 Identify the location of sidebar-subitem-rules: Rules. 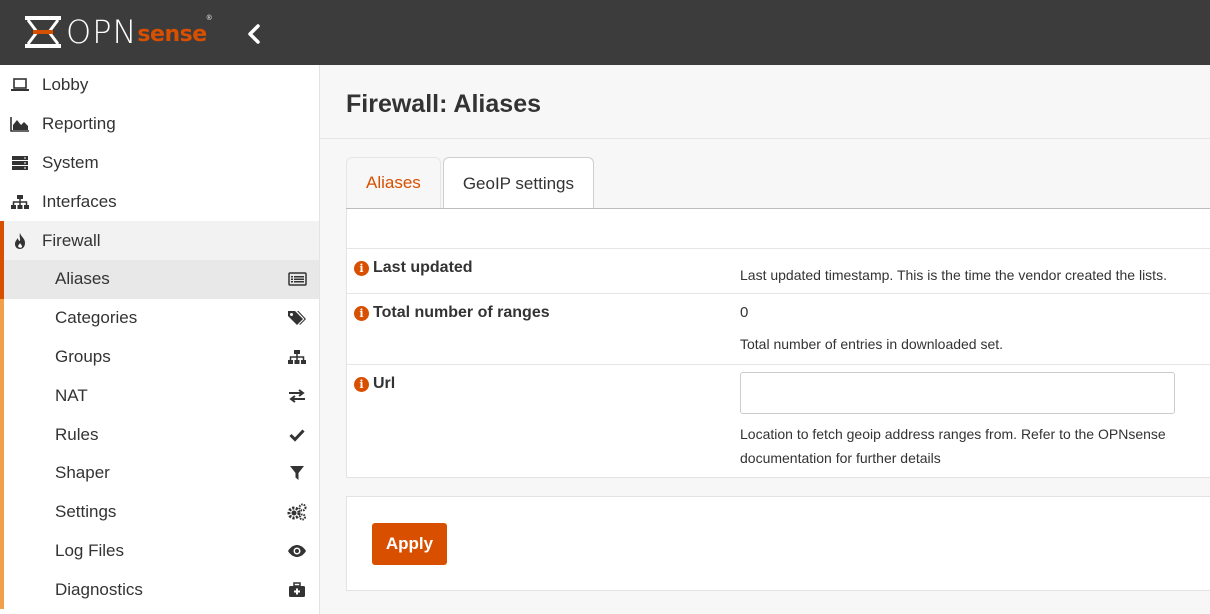
(159, 434).